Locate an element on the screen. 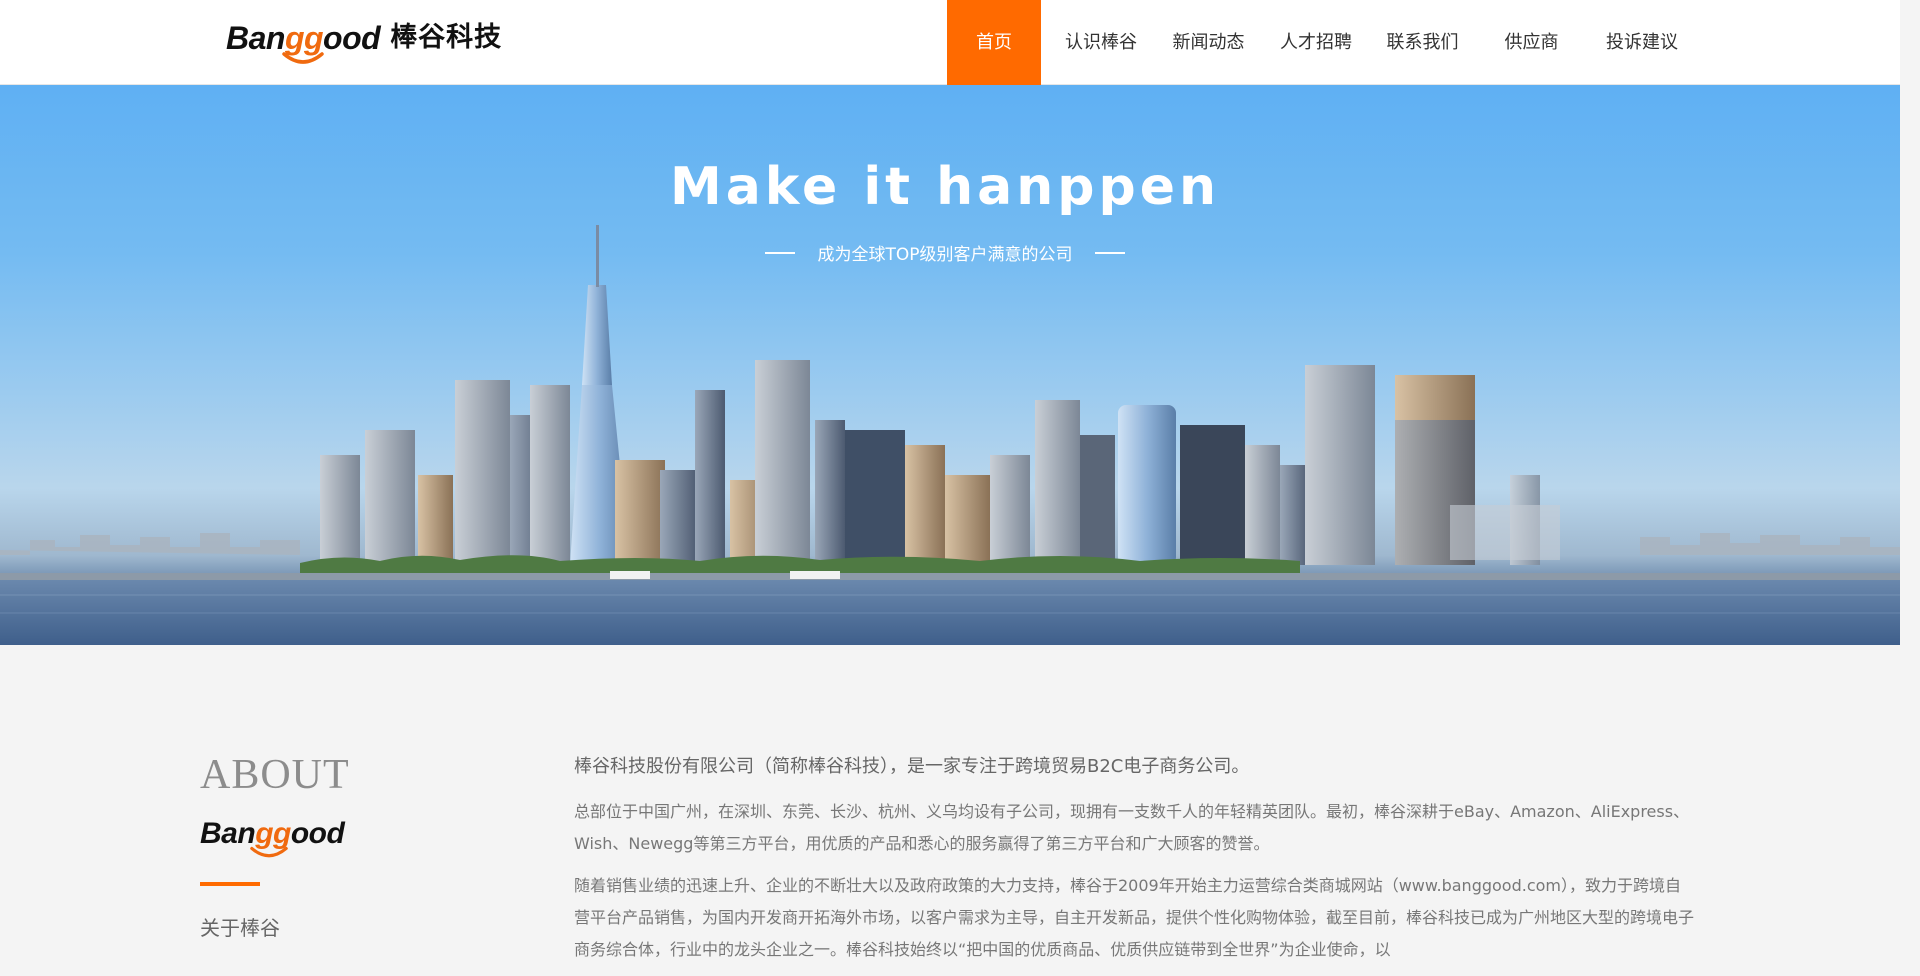 The width and height of the screenshot is (1920, 976). nav-item-about: 认识棒谷 is located at coordinates (1101, 42).